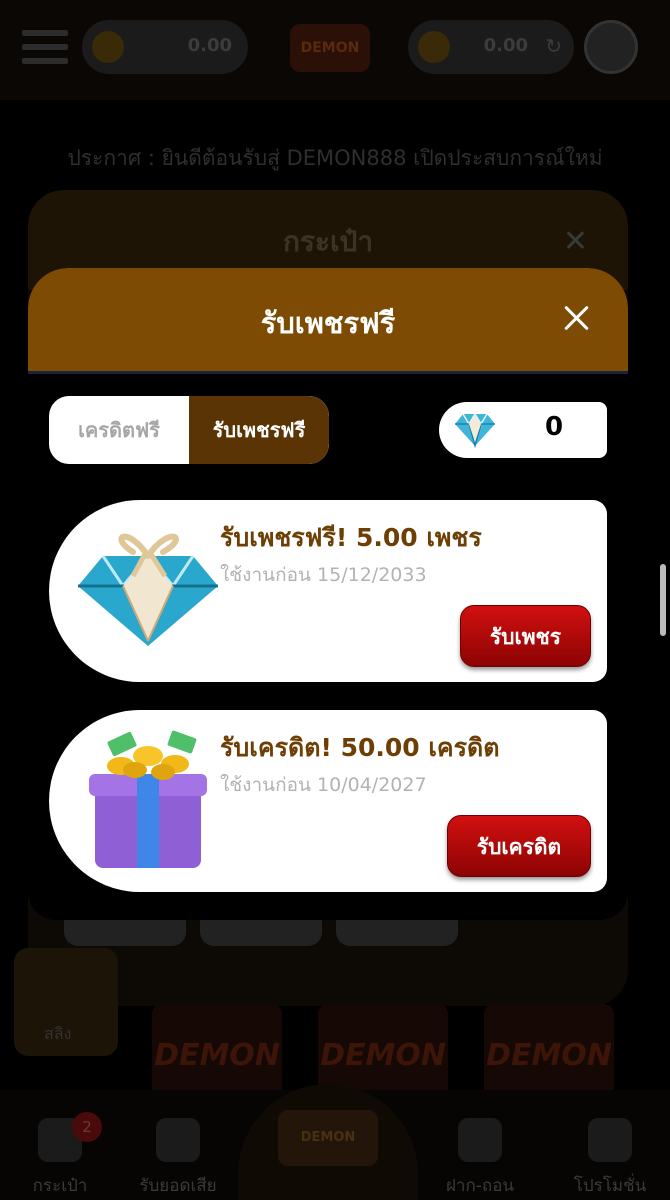 Image resolution: width=670 pixels, height=1200 pixels. I want to click on gem-counter: 0, so click(523, 430).